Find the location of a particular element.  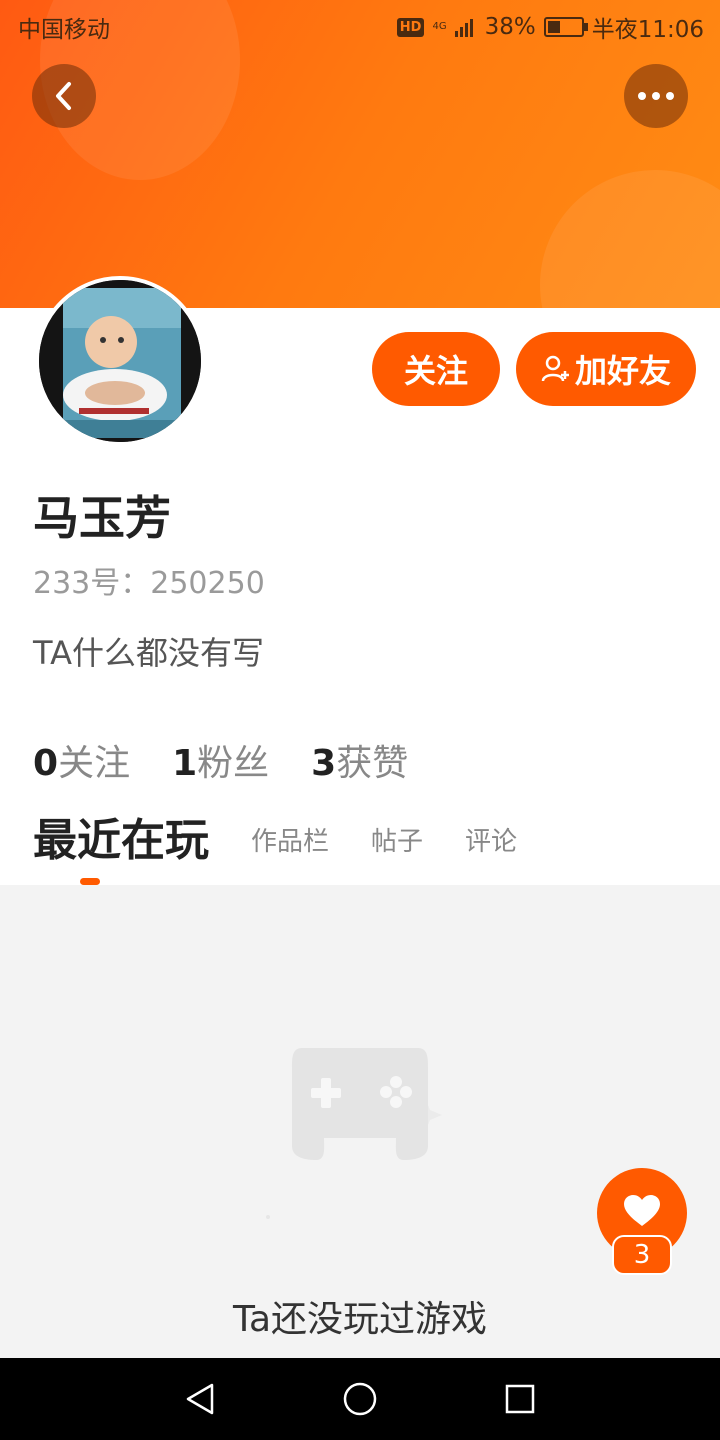

add-user-icon is located at coordinates (555, 368).